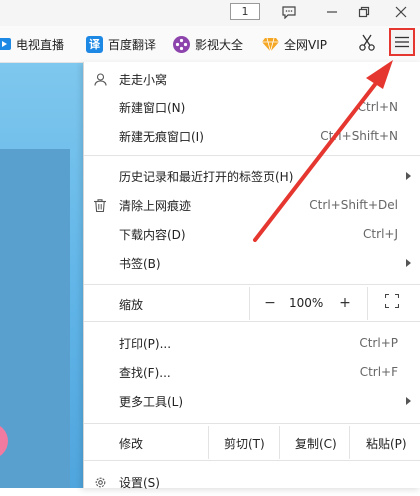 This screenshot has height=496, width=420. Describe the element at coordinates (40, 44) in the screenshot. I see `bookmark-label: 电视直播` at that location.